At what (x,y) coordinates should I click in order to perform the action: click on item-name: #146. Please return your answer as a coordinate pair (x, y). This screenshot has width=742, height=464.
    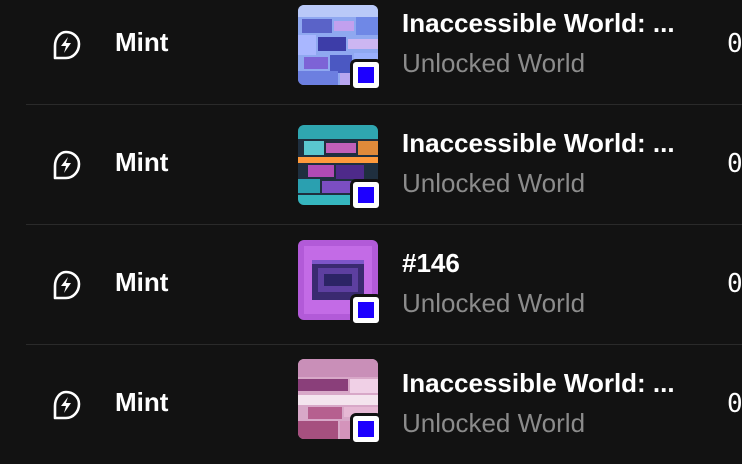
    Looking at the image, I should click on (547, 263).